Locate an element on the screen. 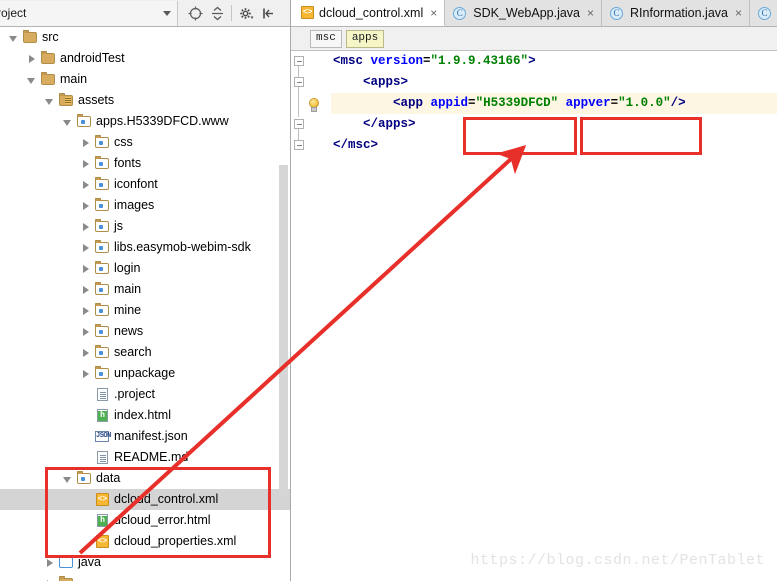  project-tree-scrollbar is located at coordinates (283, 330).